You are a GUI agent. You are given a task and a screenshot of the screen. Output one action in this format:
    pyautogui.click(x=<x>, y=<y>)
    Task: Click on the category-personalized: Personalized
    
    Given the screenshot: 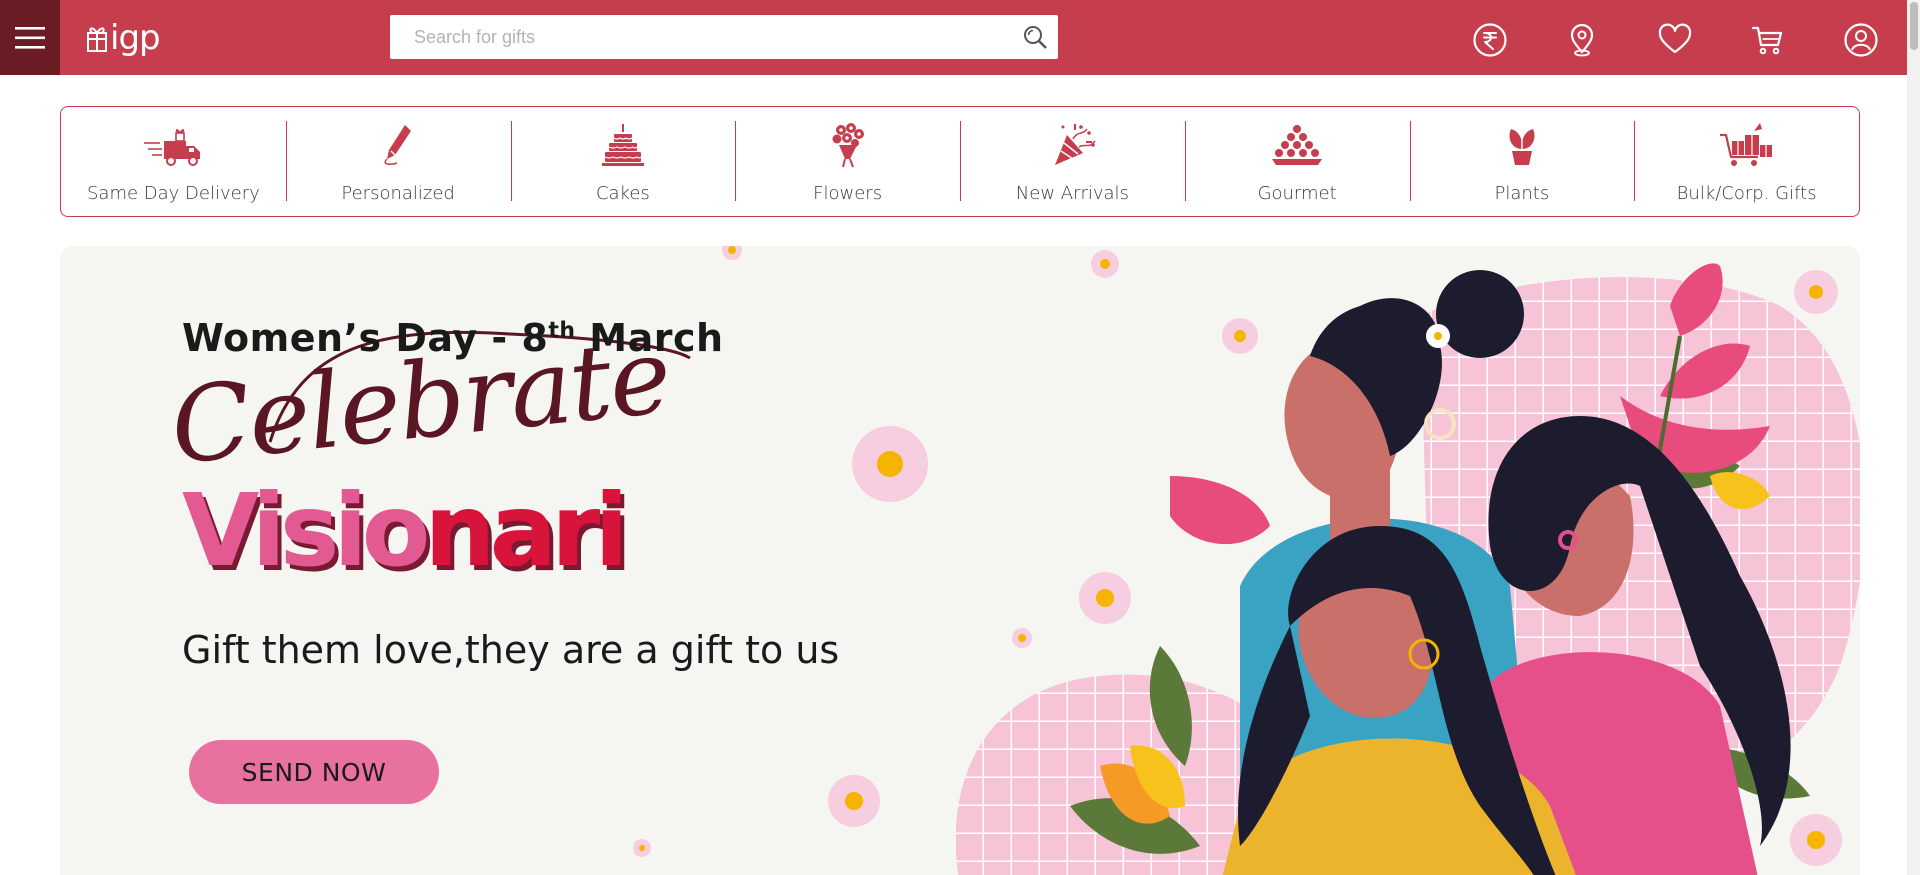 What is the action you would take?
    pyautogui.click(x=398, y=161)
    